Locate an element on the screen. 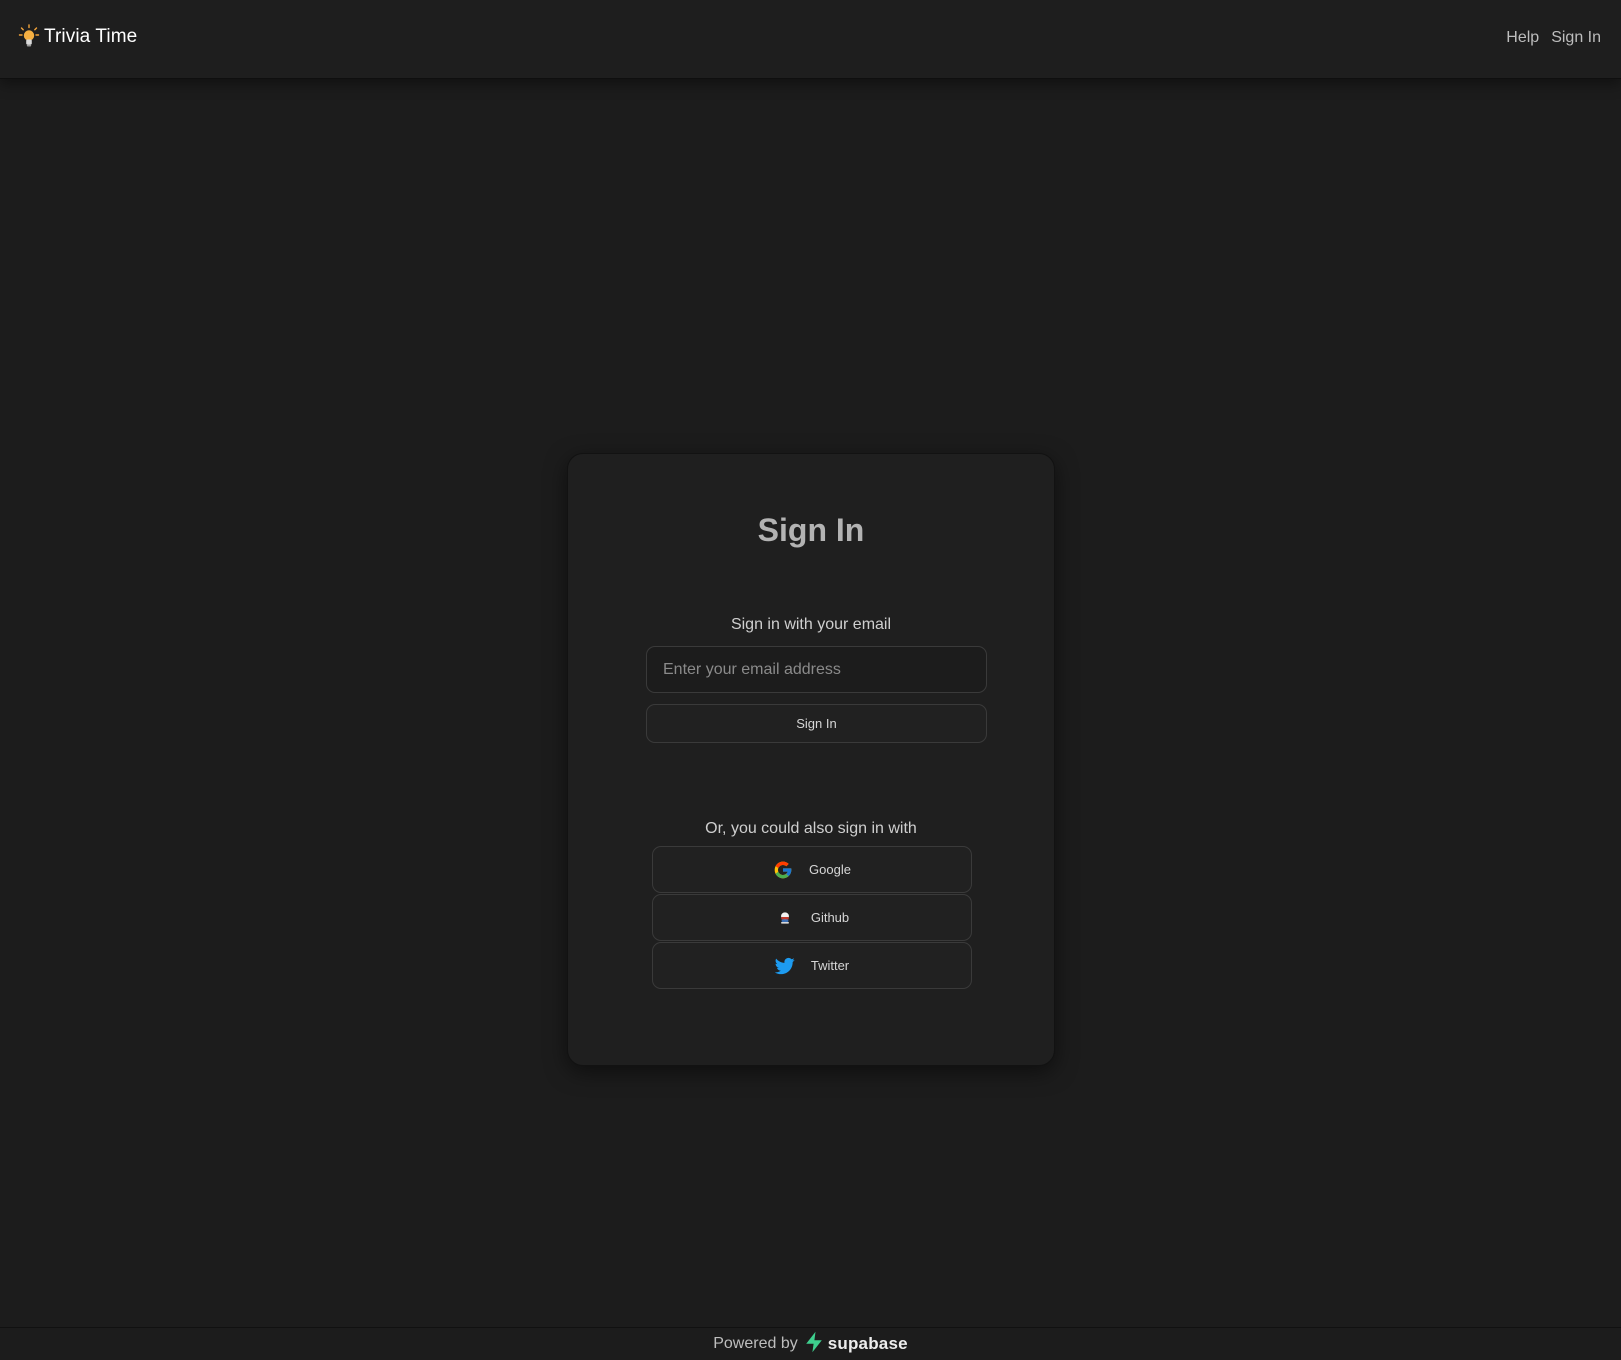  nav-links: Help Sign In is located at coordinates (1553, 38).